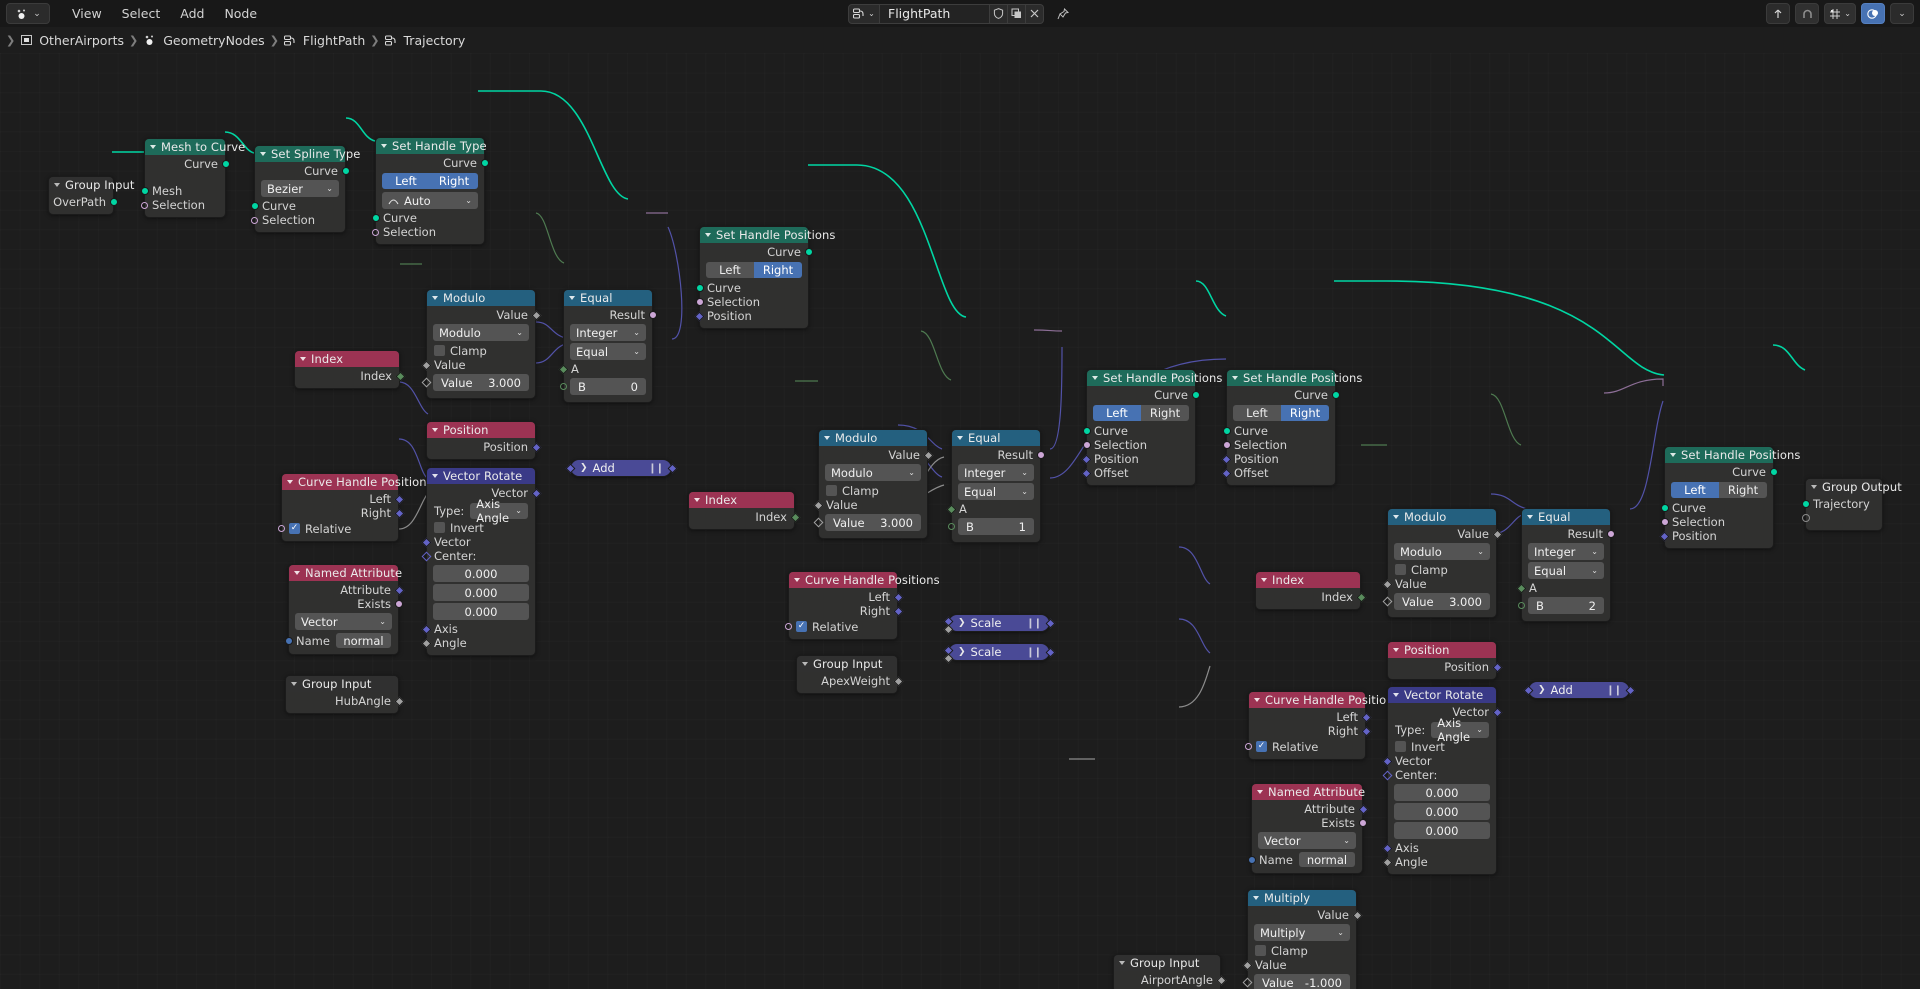 This screenshot has height=989, width=1920. I want to click on socket-center-in, so click(1387, 775).